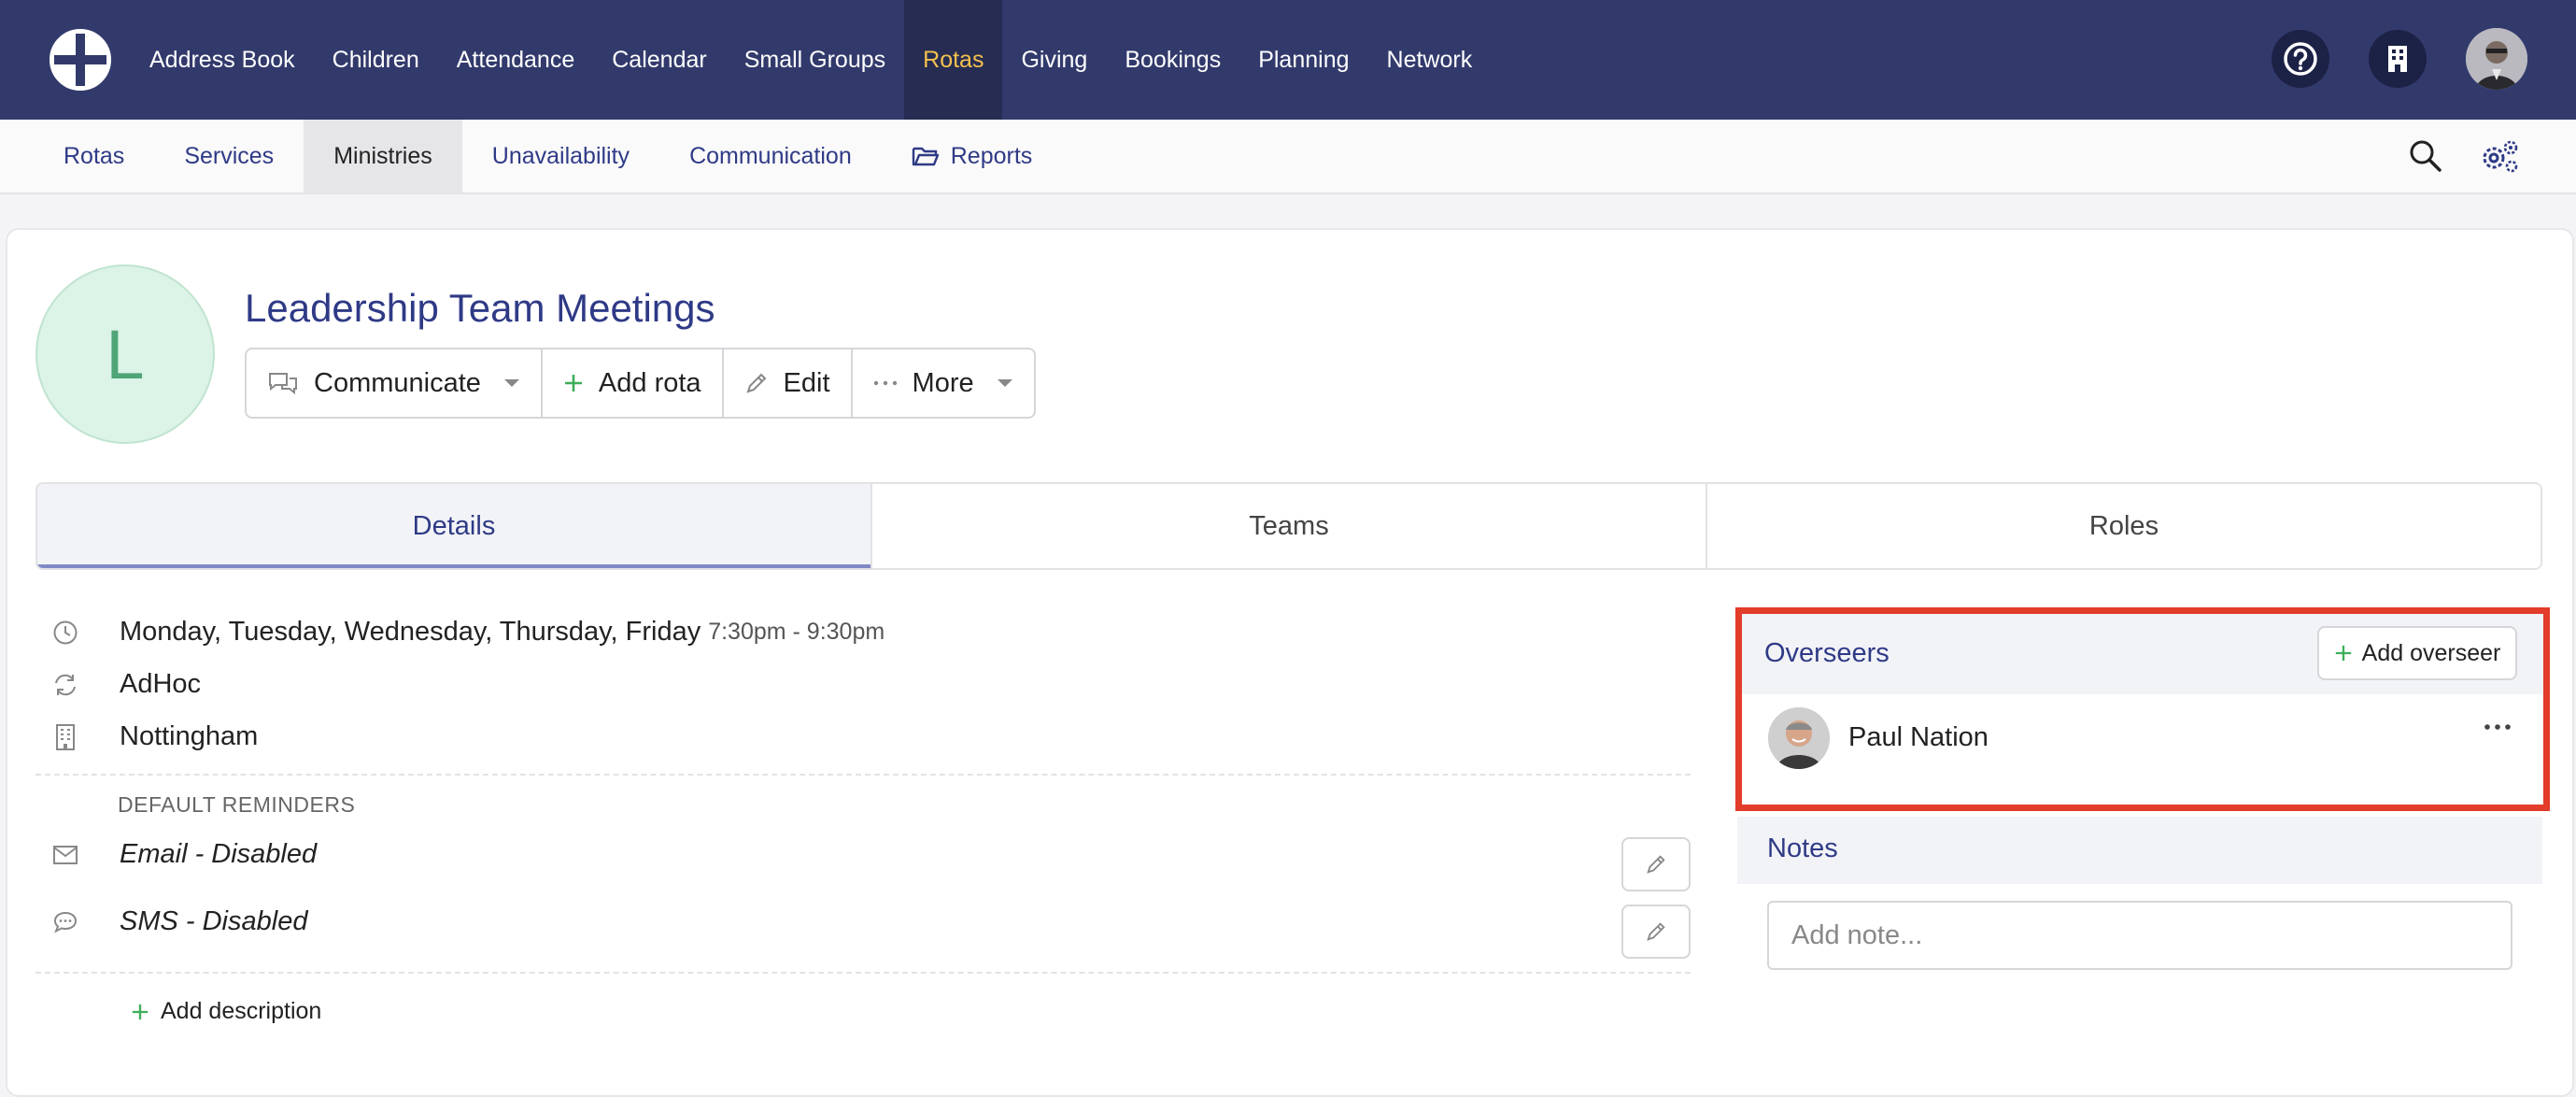  Describe the element at coordinates (516, 60) in the screenshot. I see `nav-attendance: Attendance` at that location.